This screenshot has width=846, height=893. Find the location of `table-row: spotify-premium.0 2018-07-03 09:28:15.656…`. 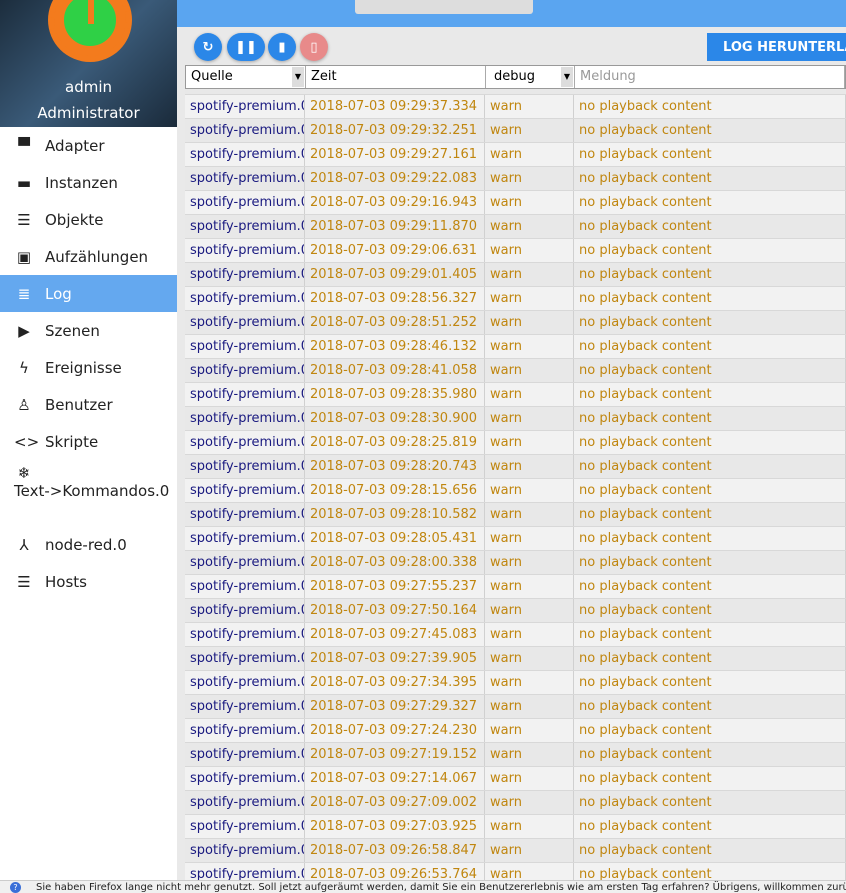

table-row: spotify-premium.0 2018-07-03 09:28:15.656… is located at coordinates (515, 491).